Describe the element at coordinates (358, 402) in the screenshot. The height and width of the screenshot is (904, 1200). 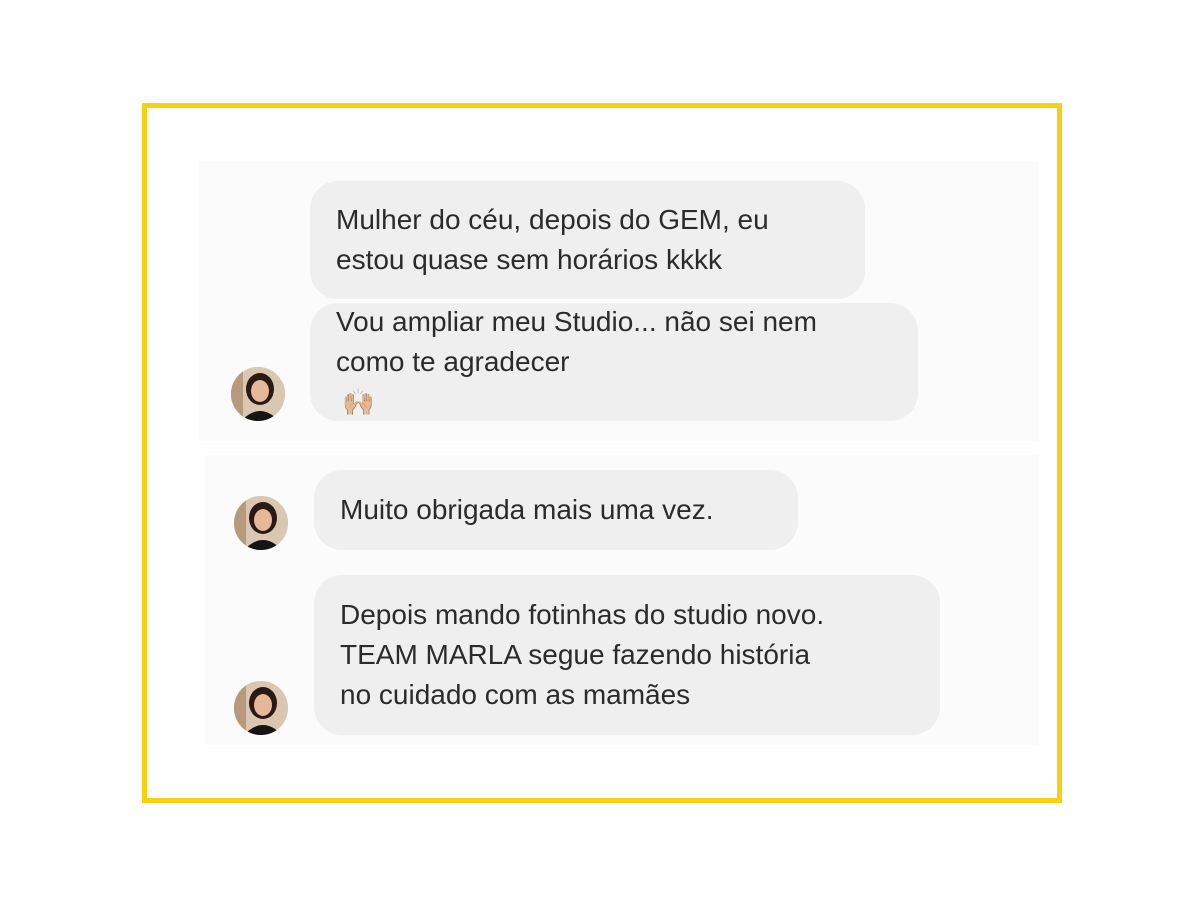
I see `raising-hands-emoji-icon: 🙌🏼` at that location.